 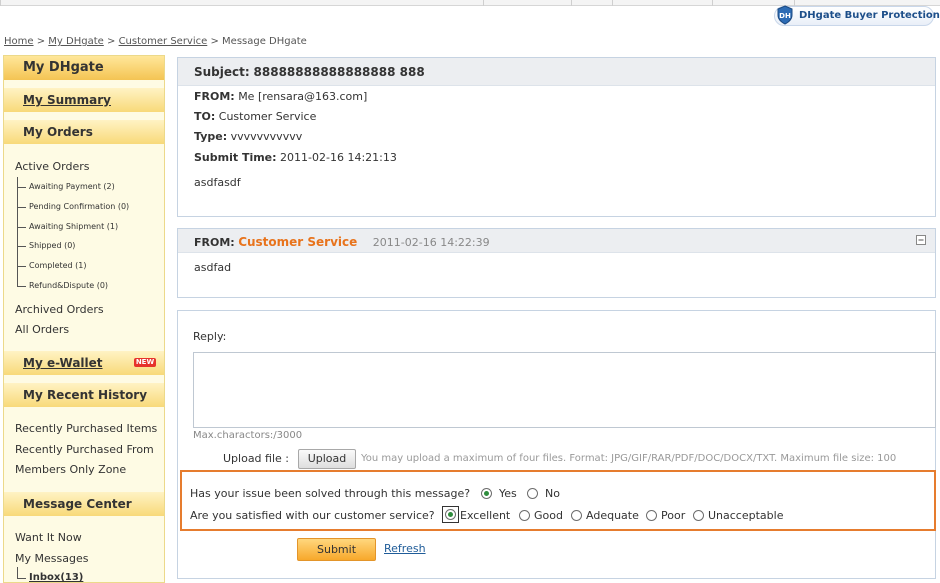 I want to click on radio-unacceptable, so click(x=698, y=515).